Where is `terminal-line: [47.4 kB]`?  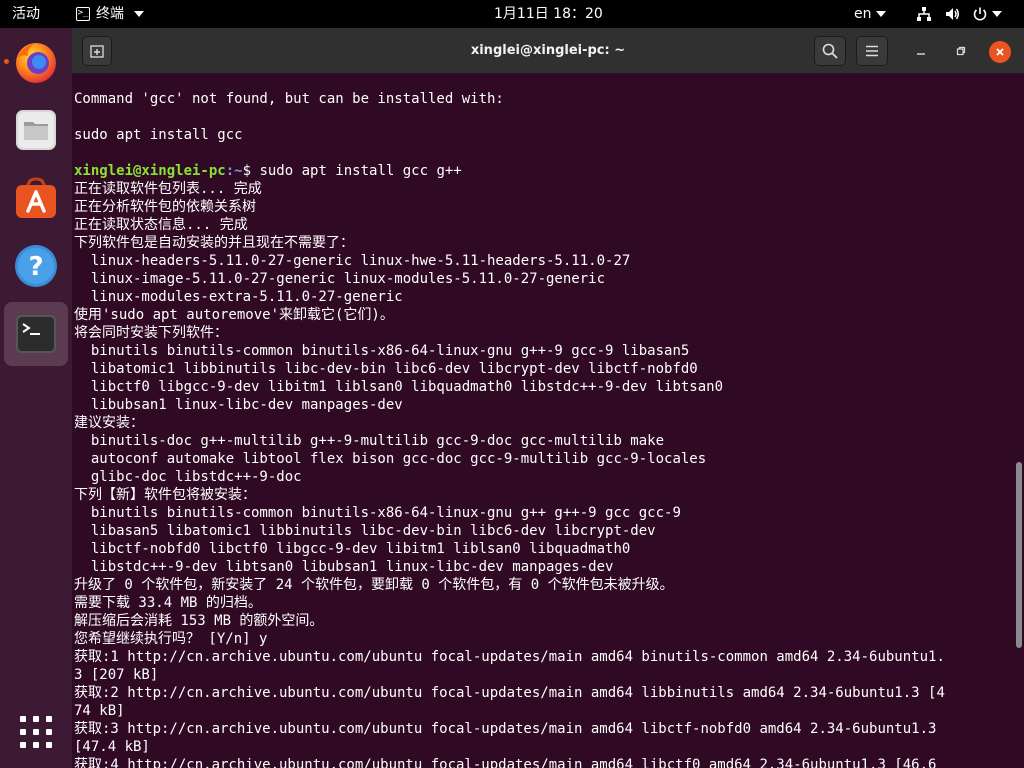
terminal-line: [47.4 kB] is located at coordinates (112, 747).